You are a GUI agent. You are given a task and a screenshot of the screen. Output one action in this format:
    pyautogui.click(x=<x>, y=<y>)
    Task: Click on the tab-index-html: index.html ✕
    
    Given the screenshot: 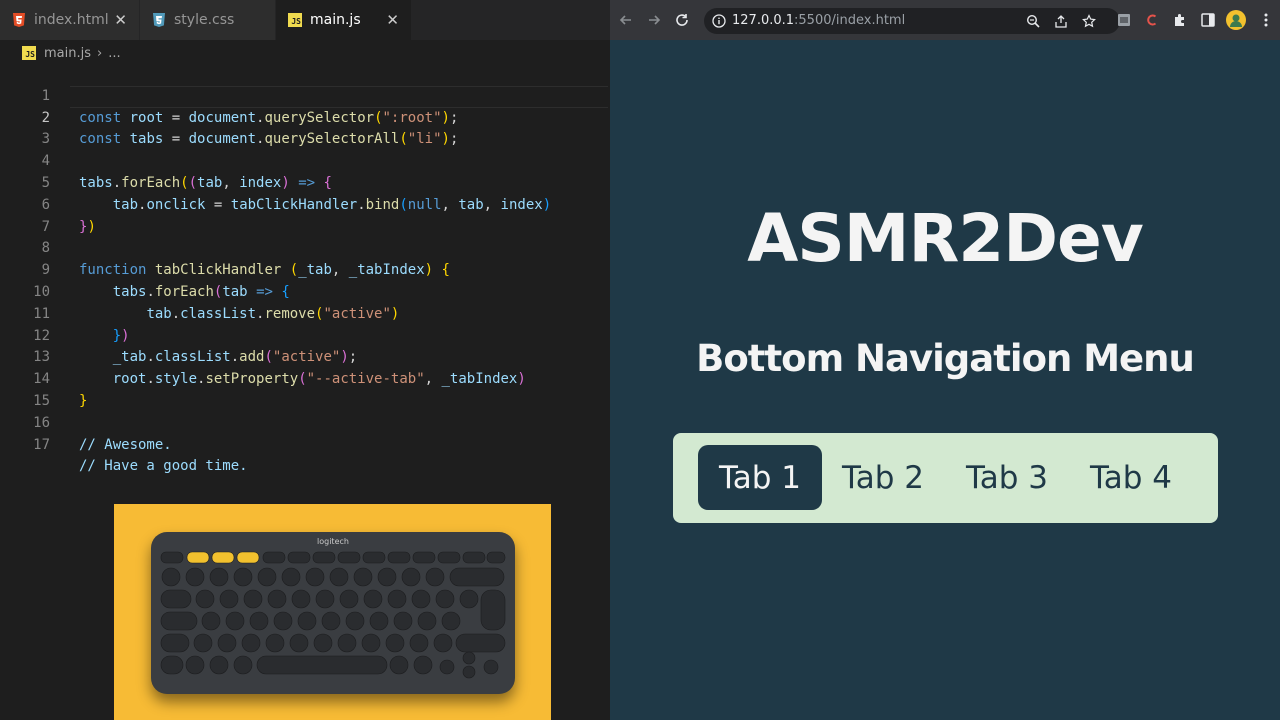 What is the action you would take?
    pyautogui.click(x=70, y=20)
    